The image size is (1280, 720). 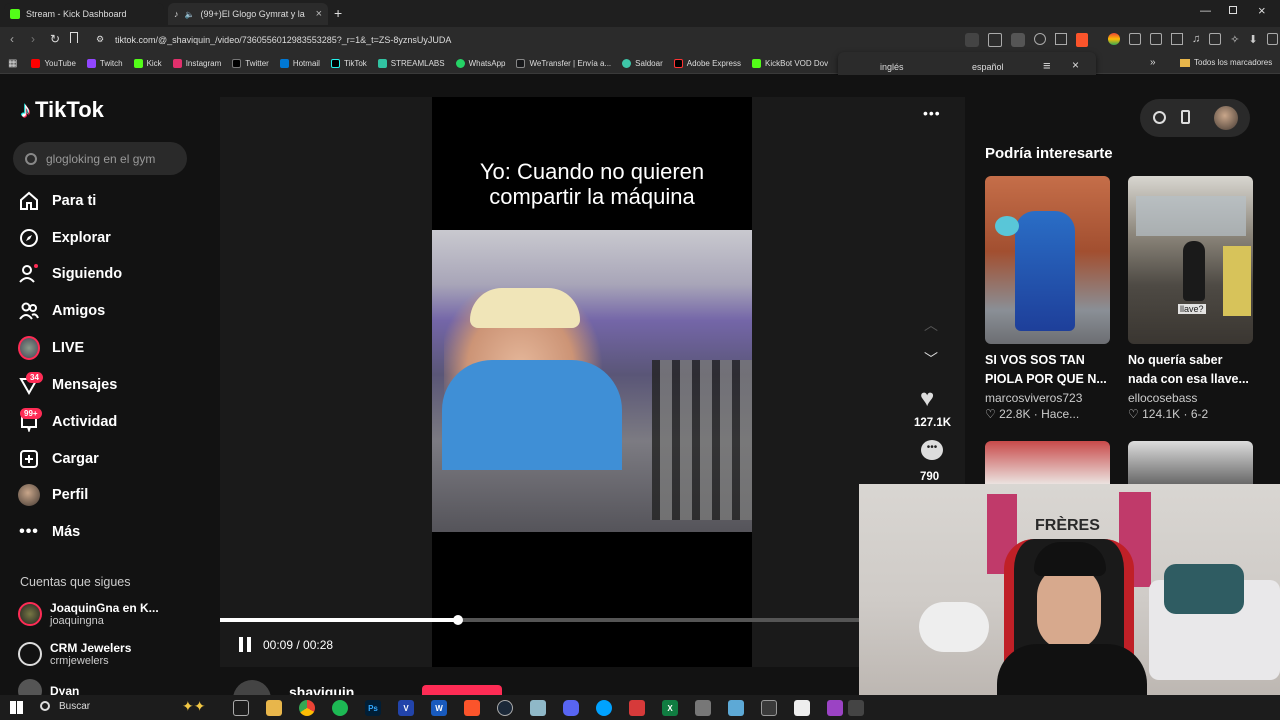 I want to click on device-icon, so click(x=1185, y=117).